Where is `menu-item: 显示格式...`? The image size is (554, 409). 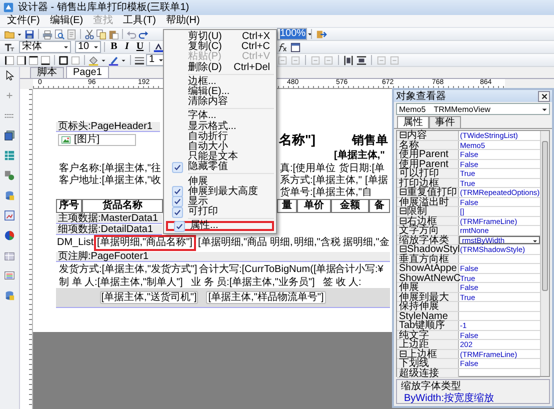
menu-item: 显示格式... is located at coordinates (220, 127).